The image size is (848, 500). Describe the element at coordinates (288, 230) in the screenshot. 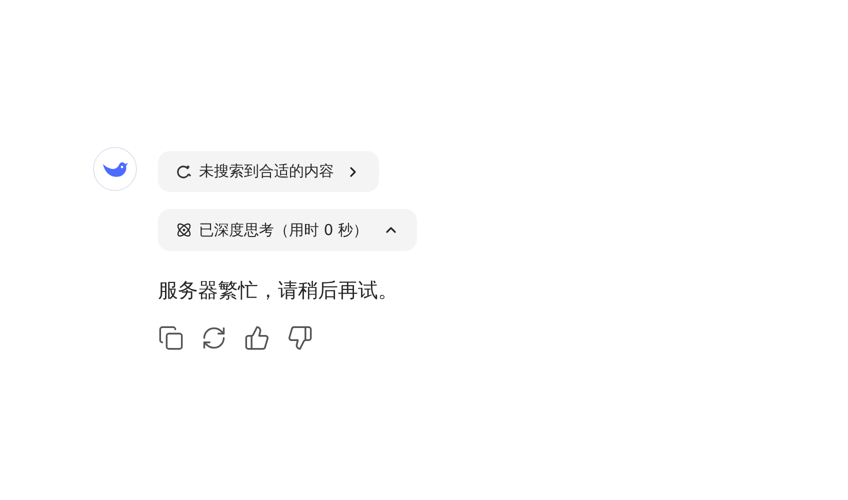

I see `thinking-toggle: 已深度思考（用时 0 秒）` at that location.